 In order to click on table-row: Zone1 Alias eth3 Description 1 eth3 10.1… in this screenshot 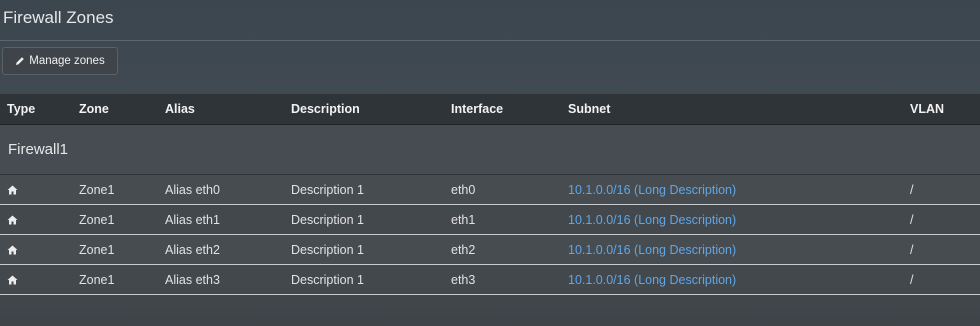, I will do `click(490, 280)`.